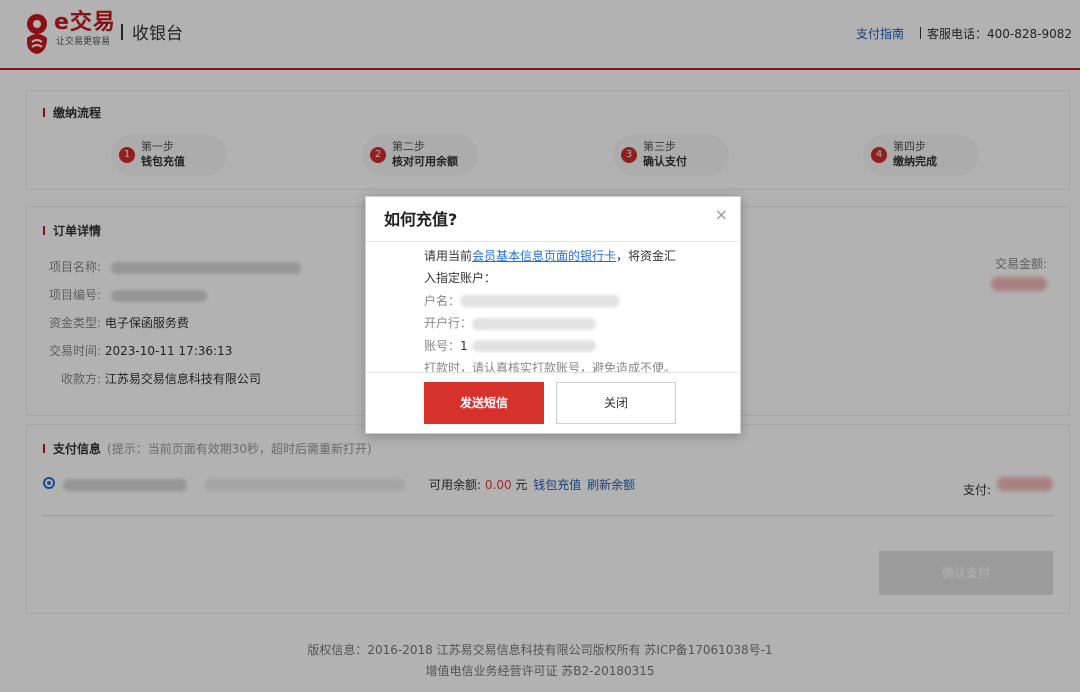 The width and height of the screenshot is (1080, 692). Describe the element at coordinates (464, 345) in the screenshot. I see `account-no-prefix: 1` at that location.